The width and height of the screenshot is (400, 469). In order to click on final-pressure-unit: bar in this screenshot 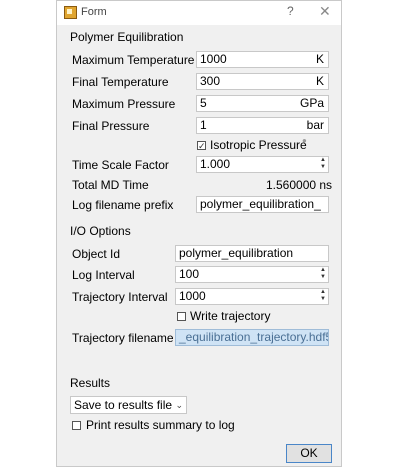, I will do `click(315, 125)`.